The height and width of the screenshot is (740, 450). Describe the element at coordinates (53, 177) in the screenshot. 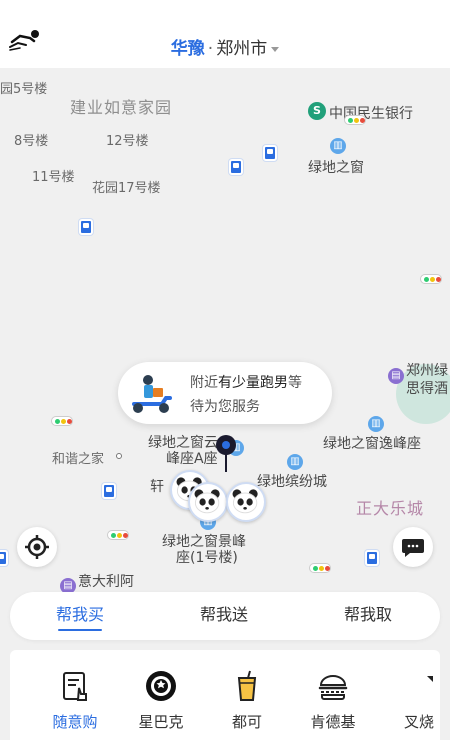

I see `map-label: 11号楼` at that location.